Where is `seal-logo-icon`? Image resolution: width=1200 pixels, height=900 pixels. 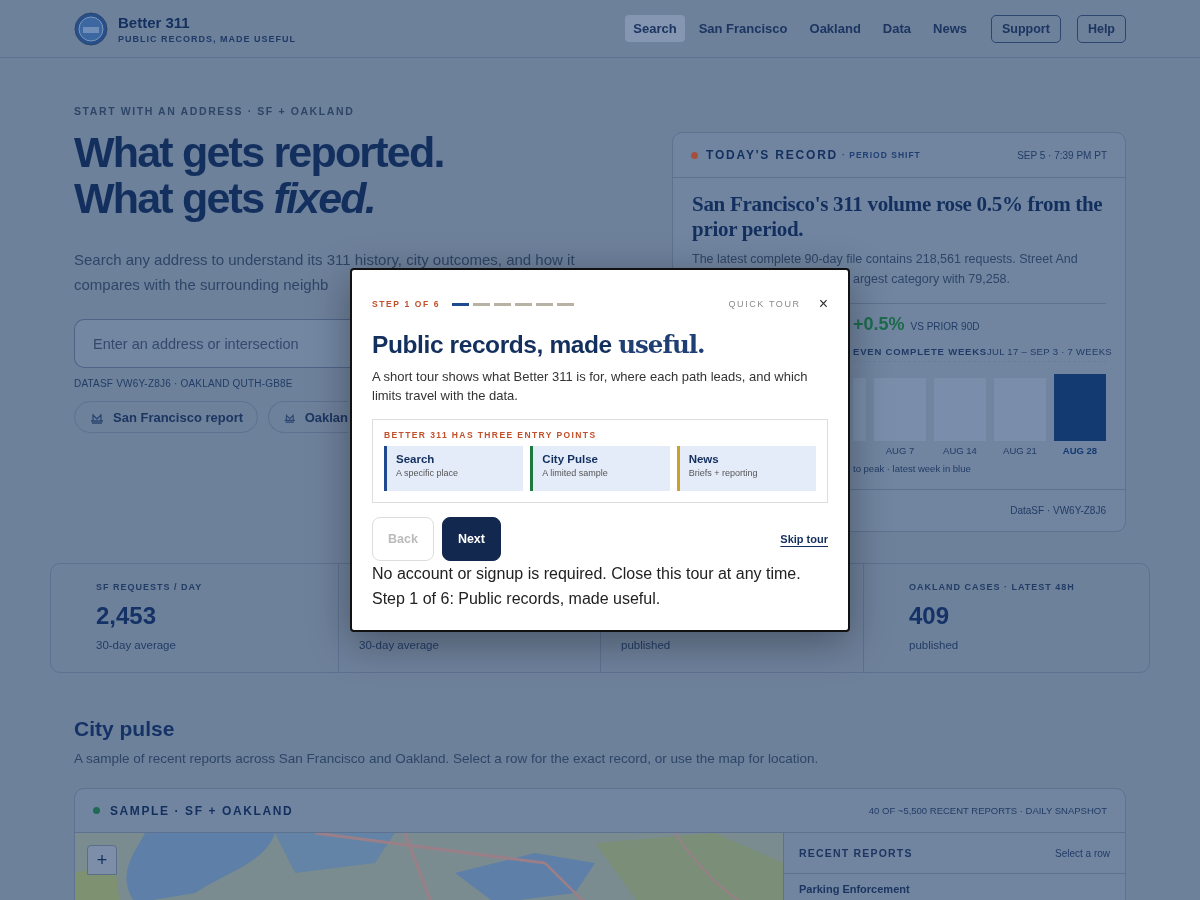
seal-logo-icon is located at coordinates (91, 28).